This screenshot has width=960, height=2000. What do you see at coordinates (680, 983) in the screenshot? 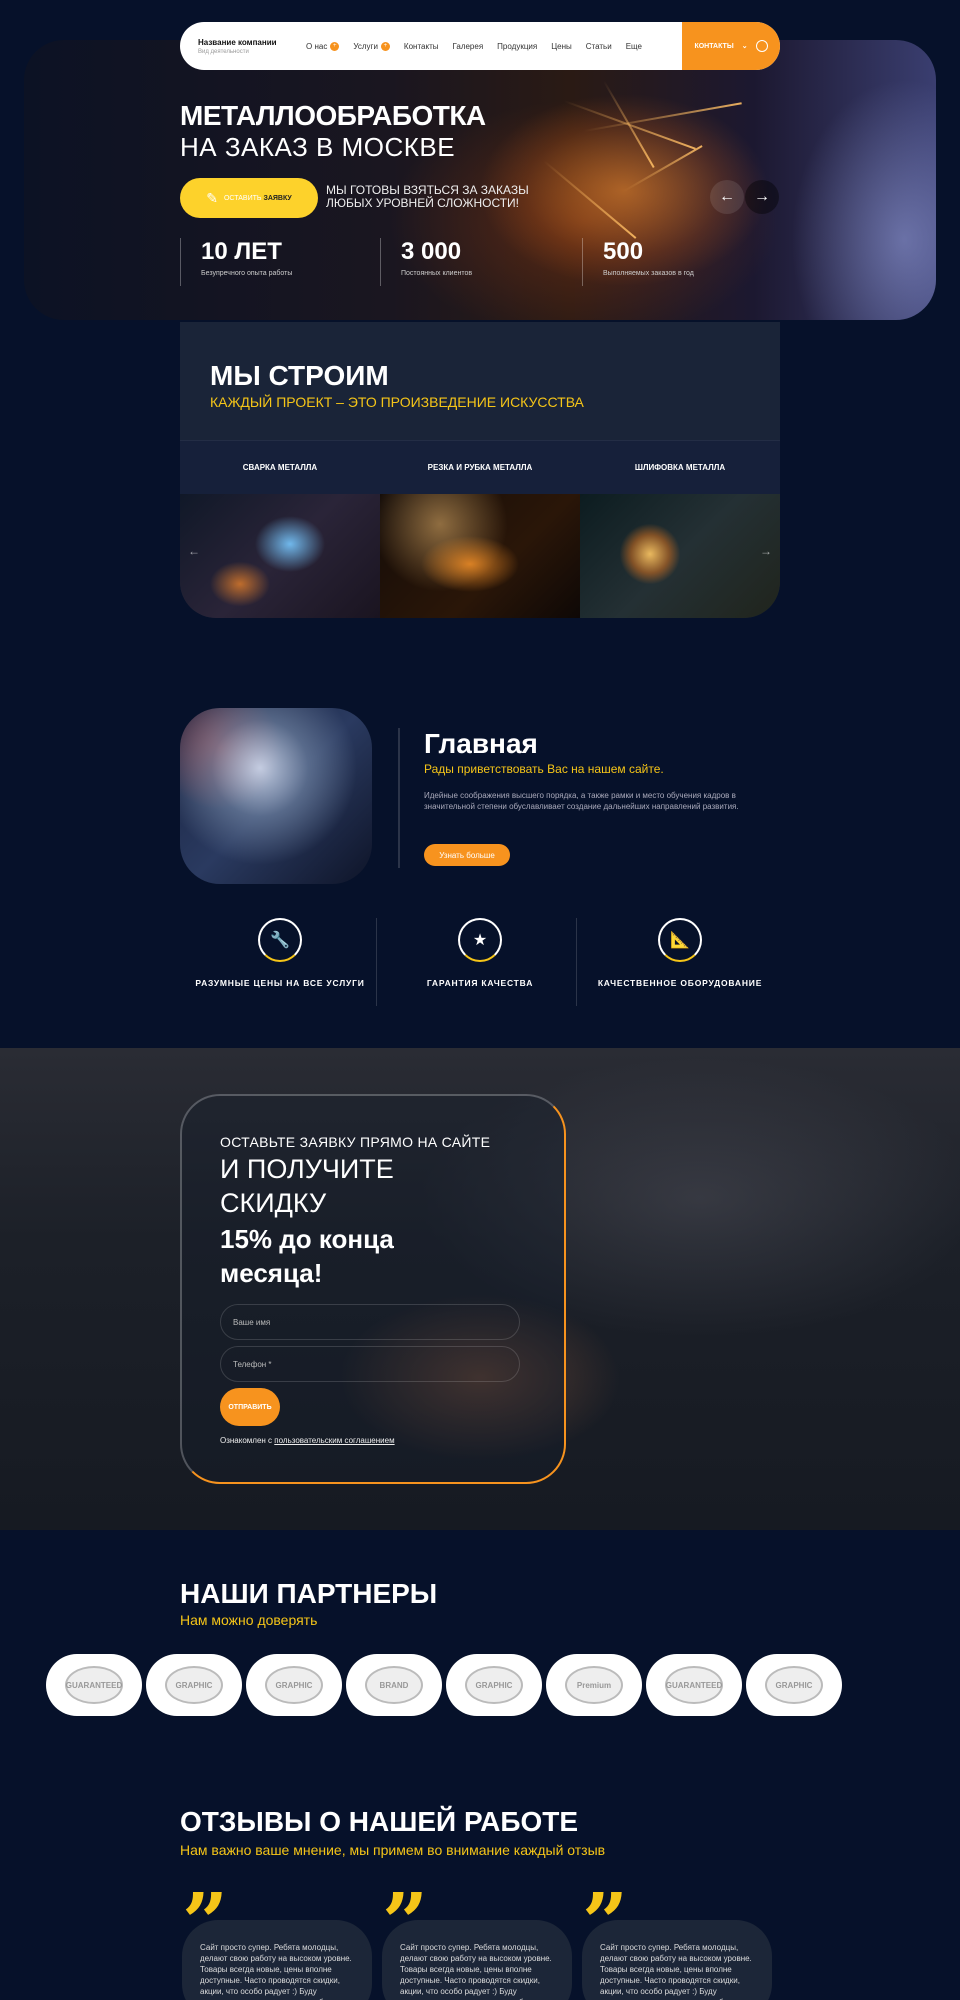
I see `feature-label: КАЧЕСТВЕННОЕ ОБОРУДОВАНИЕ` at bounding box center [680, 983].